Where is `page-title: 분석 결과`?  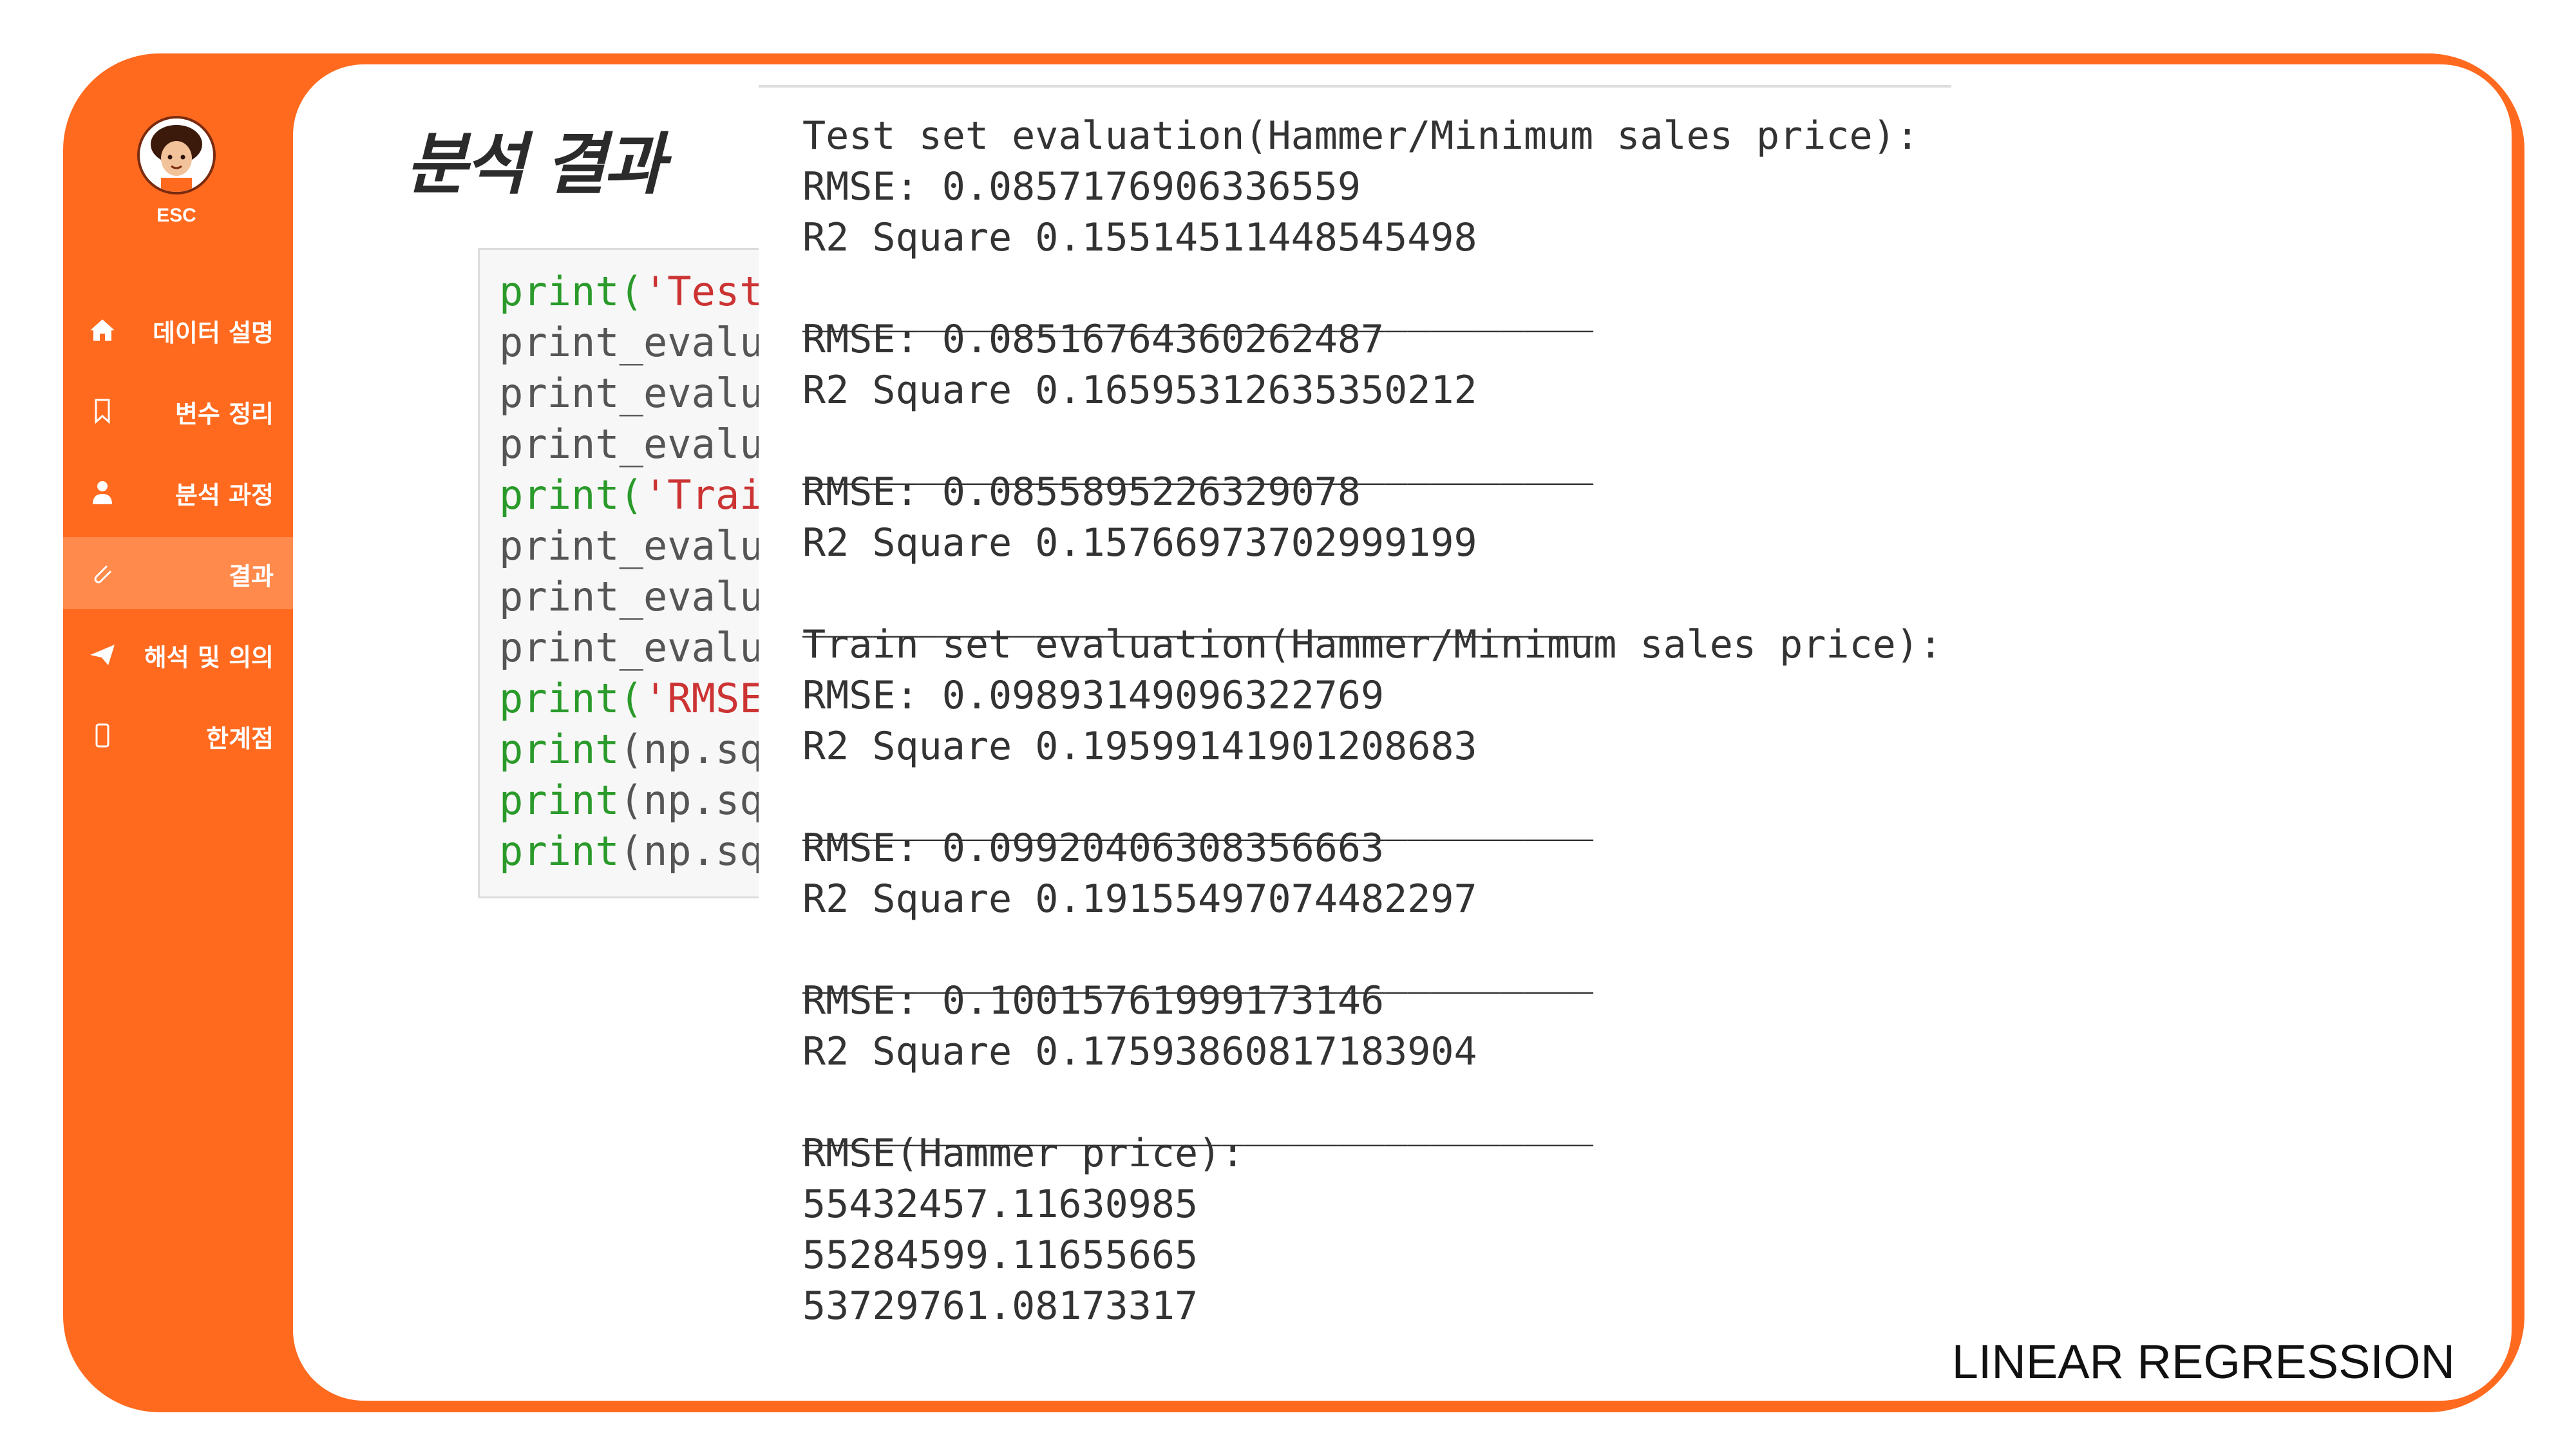
page-title: 분석 결과 is located at coordinates (535, 164).